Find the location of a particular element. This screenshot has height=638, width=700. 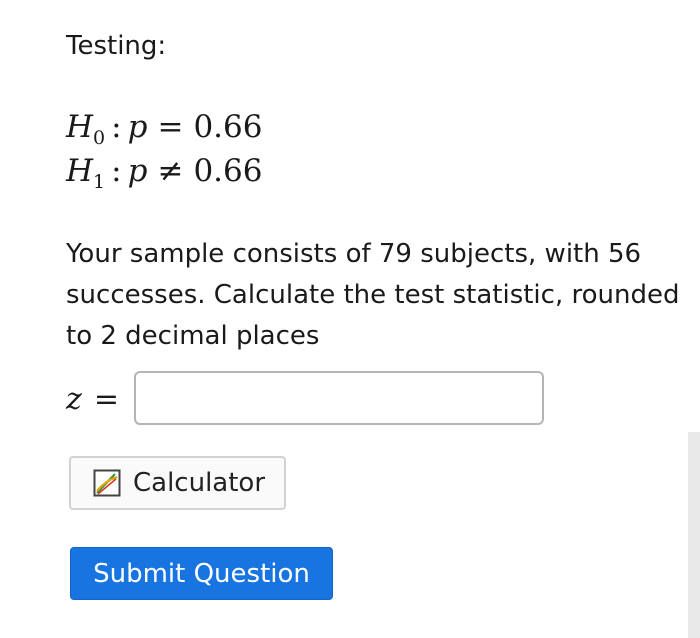

null-h-symbol: H is located at coordinates (80, 127).